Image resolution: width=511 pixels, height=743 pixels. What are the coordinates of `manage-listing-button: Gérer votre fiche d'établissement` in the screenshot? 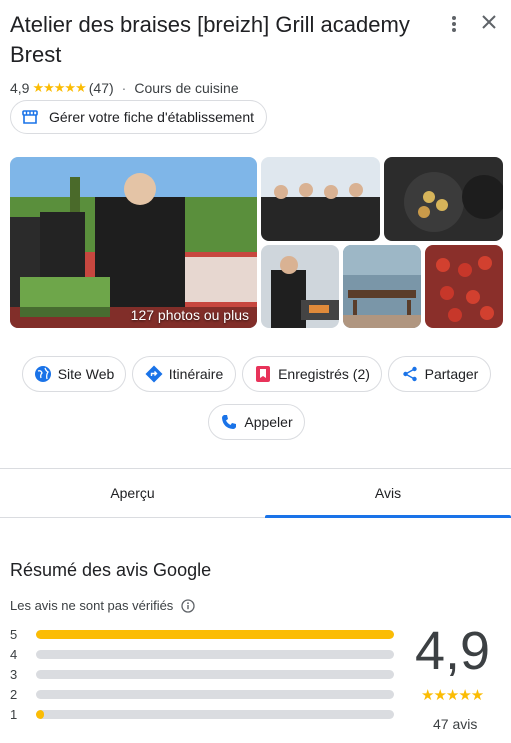 It's located at (138, 117).